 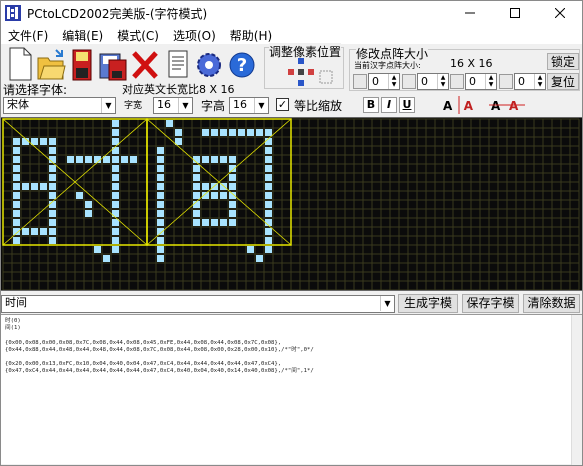 What do you see at coordinates (490, 303) in the screenshot?
I see `save-font-button: 保存字模` at bounding box center [490, 303].